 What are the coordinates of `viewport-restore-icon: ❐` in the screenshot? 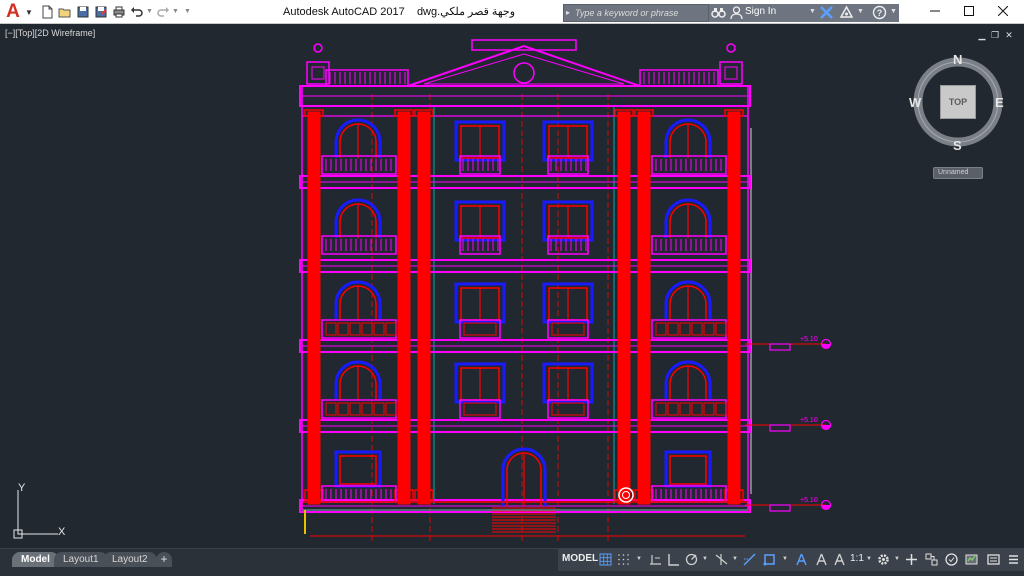 It's located at (995, 35).